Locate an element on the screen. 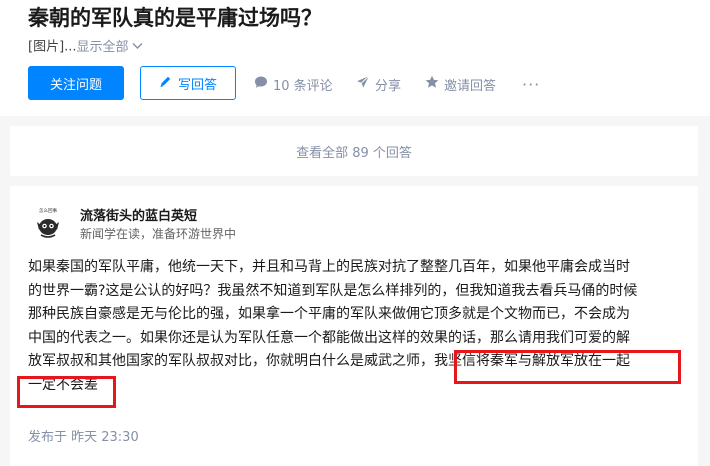  chevron-down-icon is located at coordinates (137, 47).